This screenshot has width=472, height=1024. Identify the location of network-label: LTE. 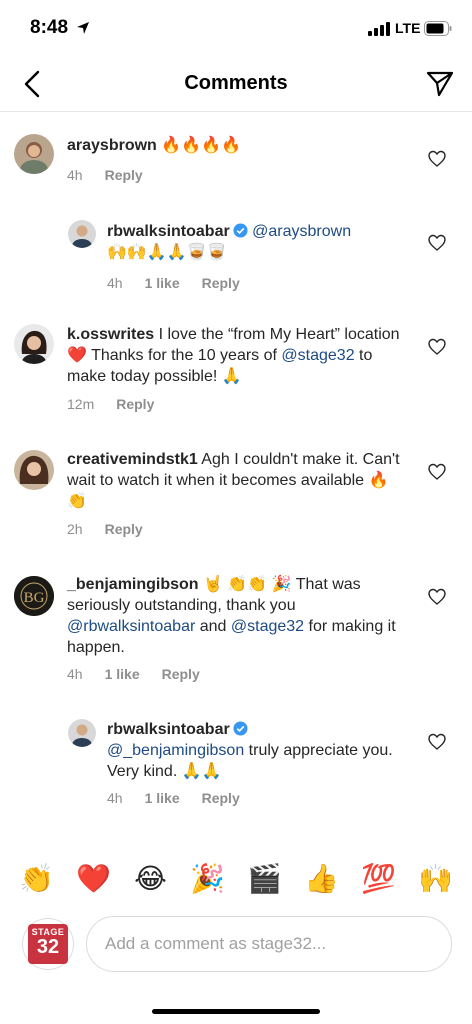
(408, 28).